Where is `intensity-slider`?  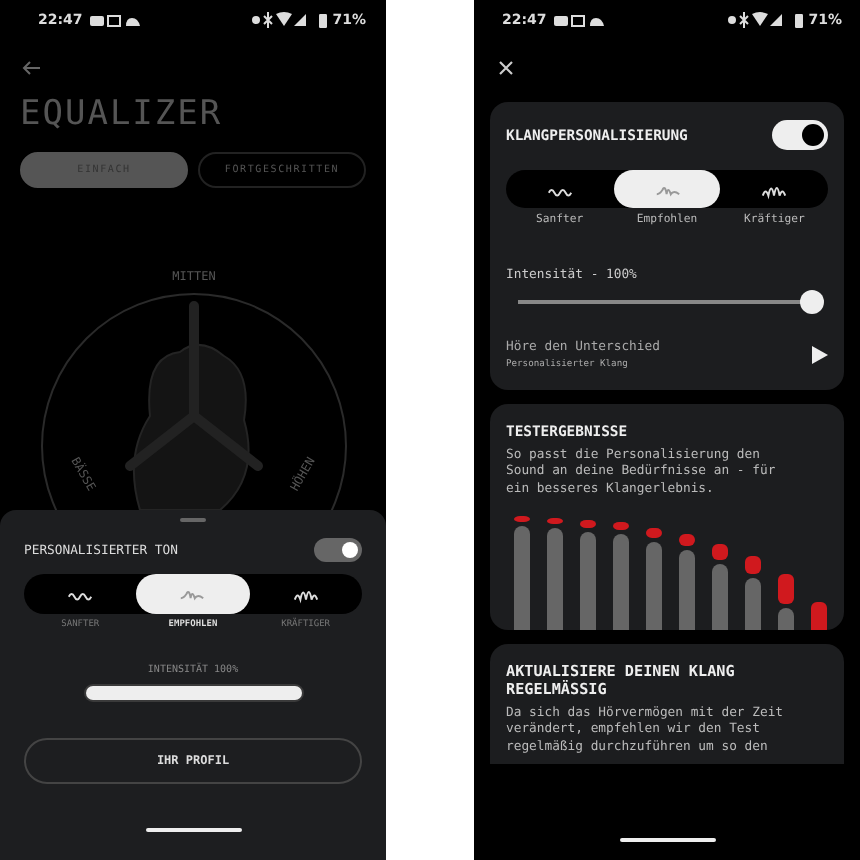
intensity-slider is located at coordinates (671, 302).